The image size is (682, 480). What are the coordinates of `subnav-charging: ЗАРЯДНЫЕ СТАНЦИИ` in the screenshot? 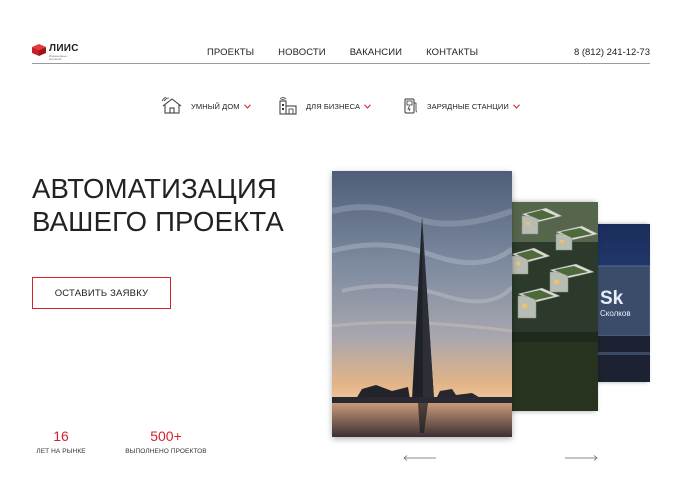 It's located at (461, 106).